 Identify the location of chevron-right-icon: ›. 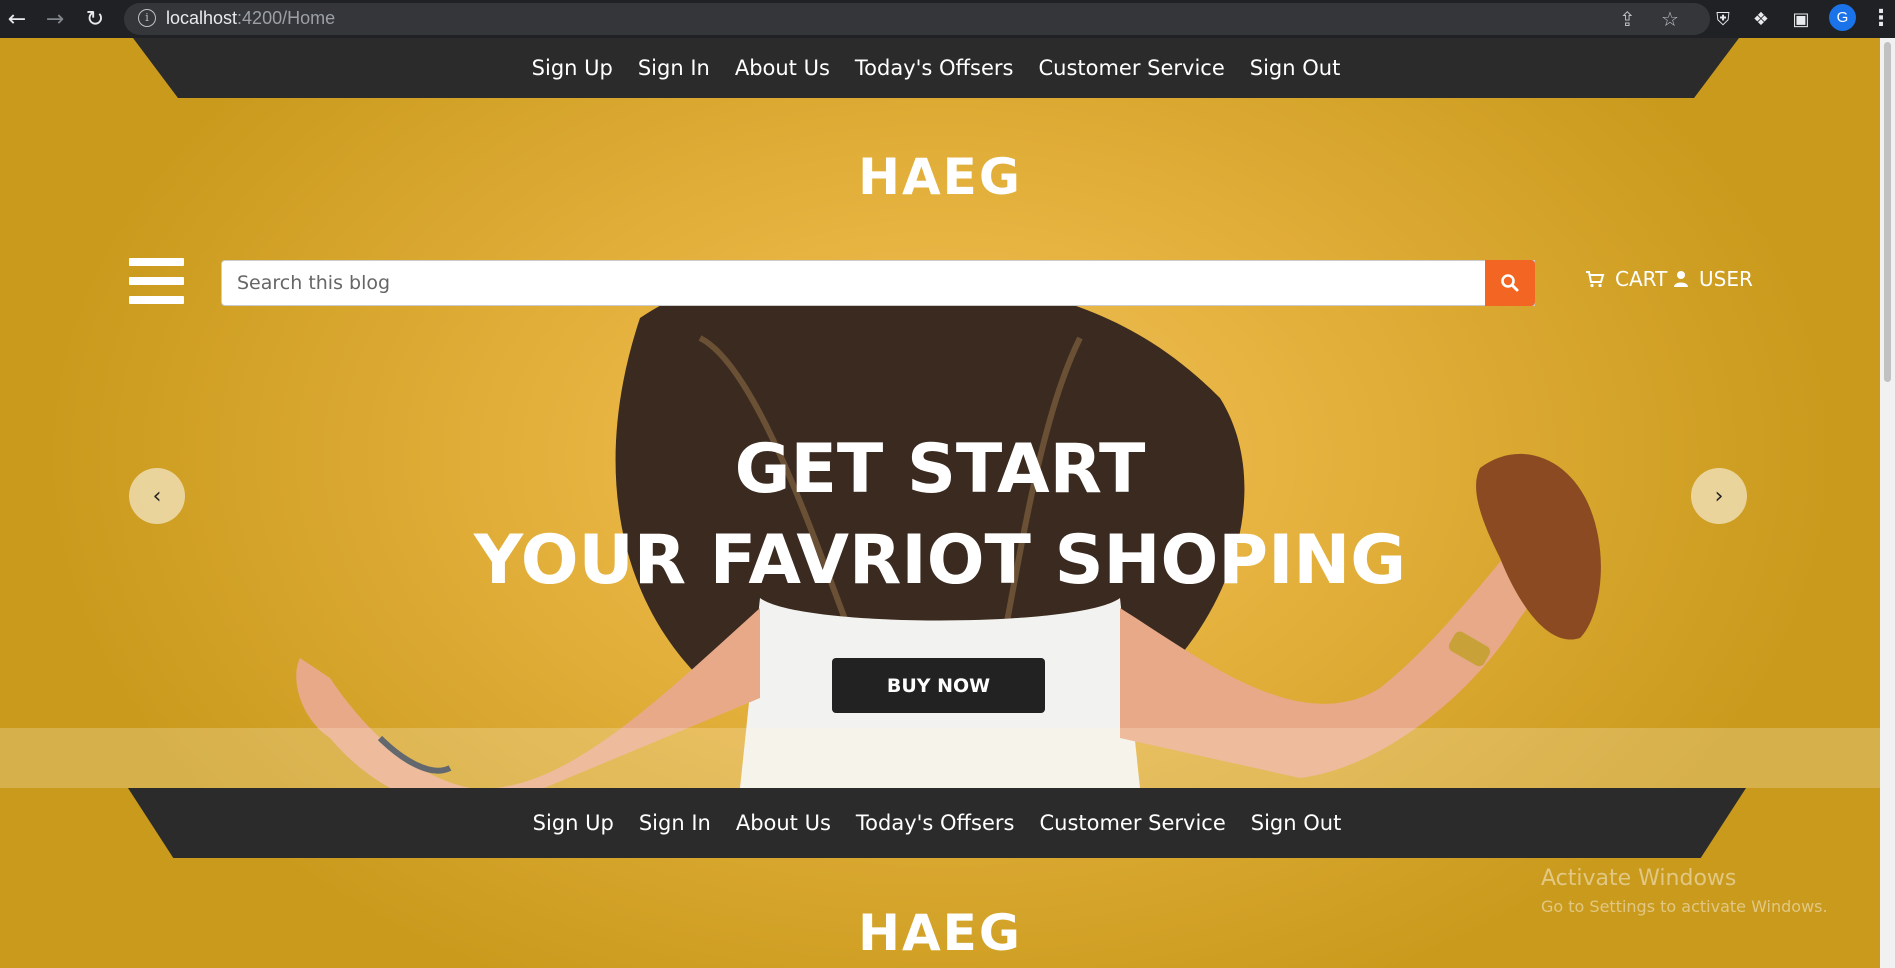
(1719, 496).